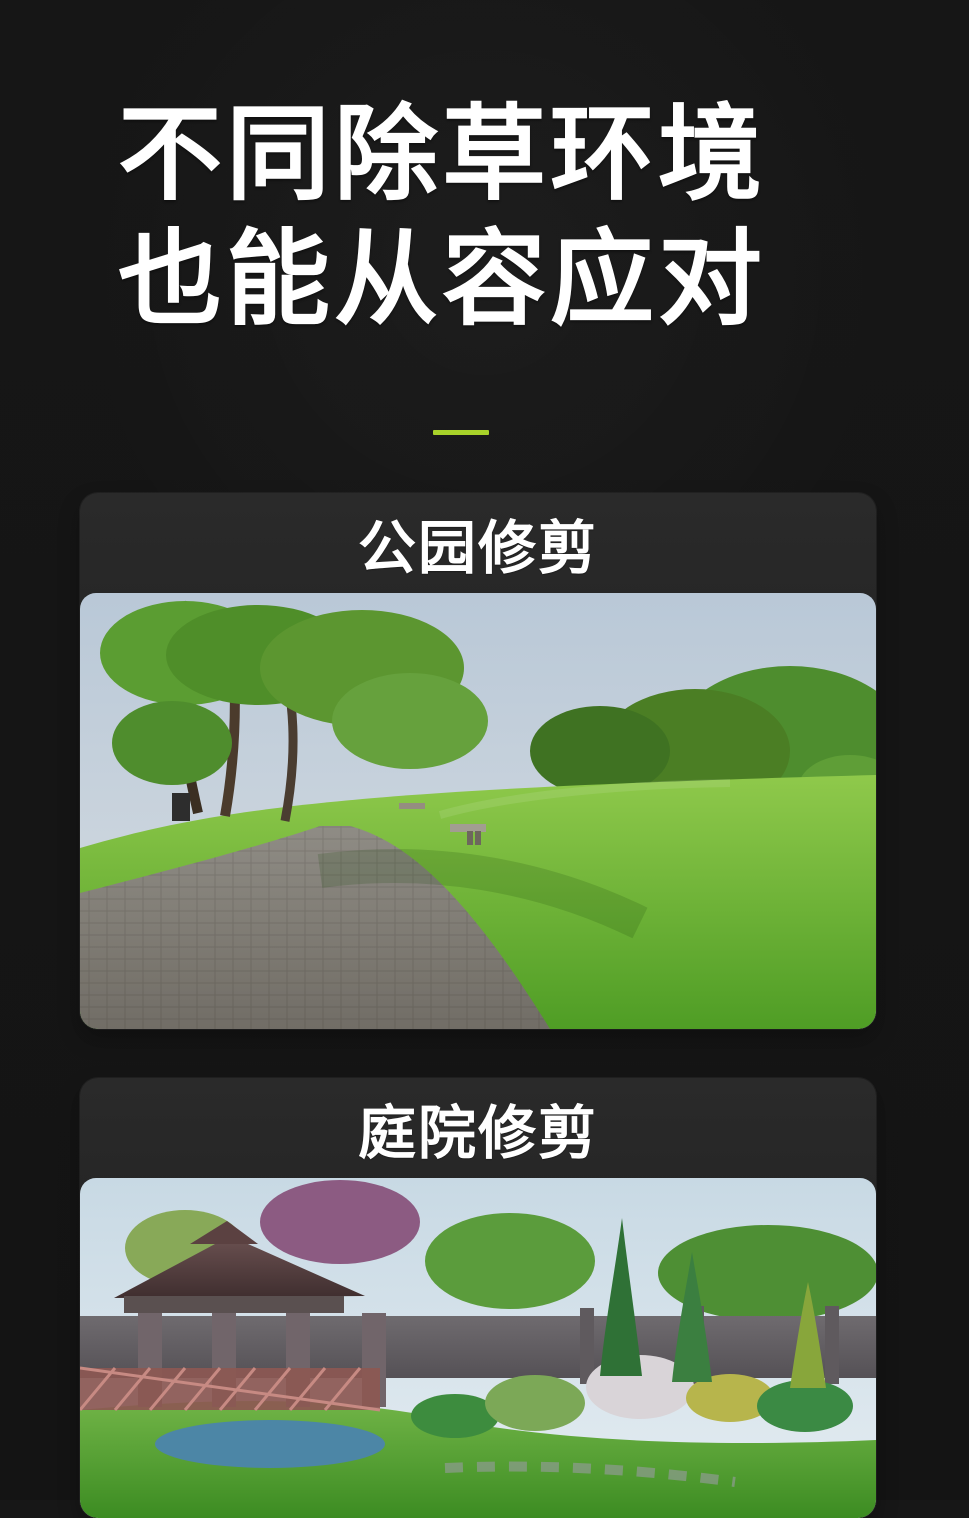 The width and height of the screenshot is (969, 1518). Describe the element at coordinates (270, 1444) in the screenshot. I see `small-pond` at that location.